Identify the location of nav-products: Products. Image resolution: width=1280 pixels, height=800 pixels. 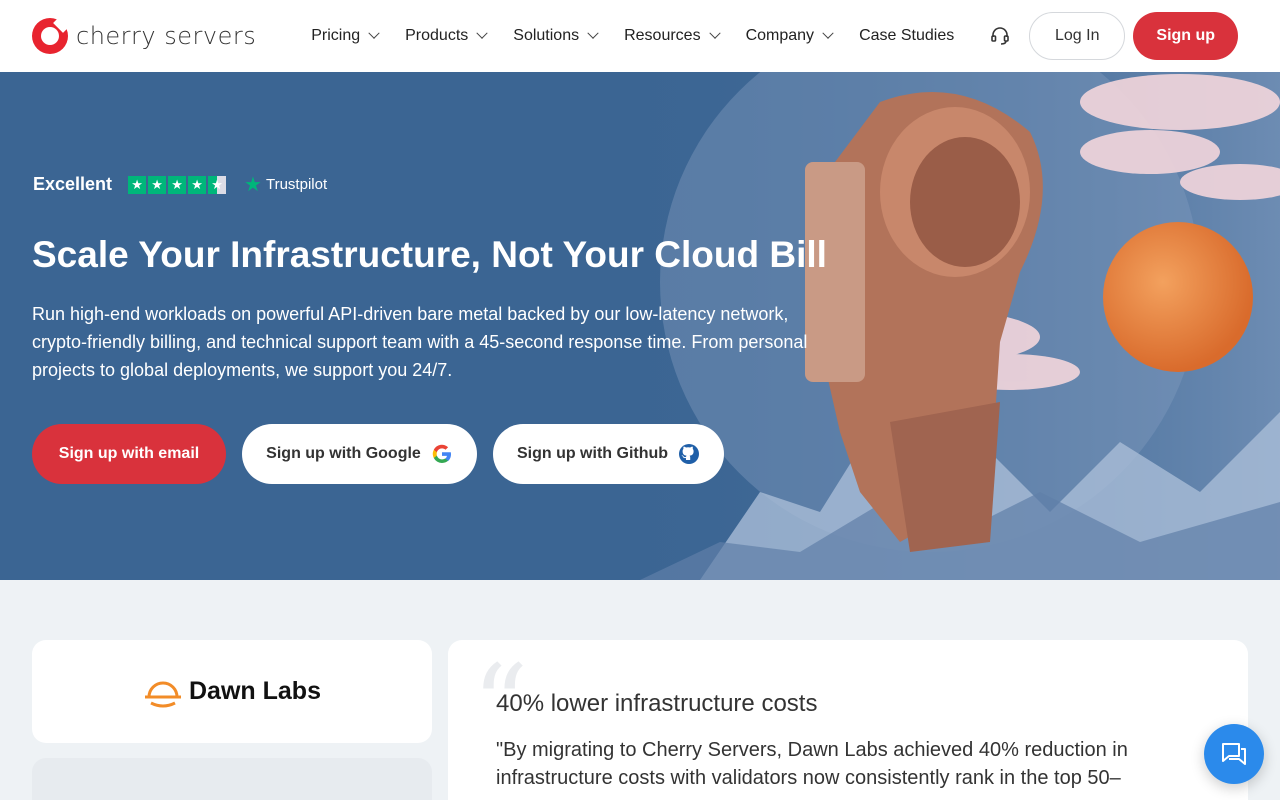
(446, 36).